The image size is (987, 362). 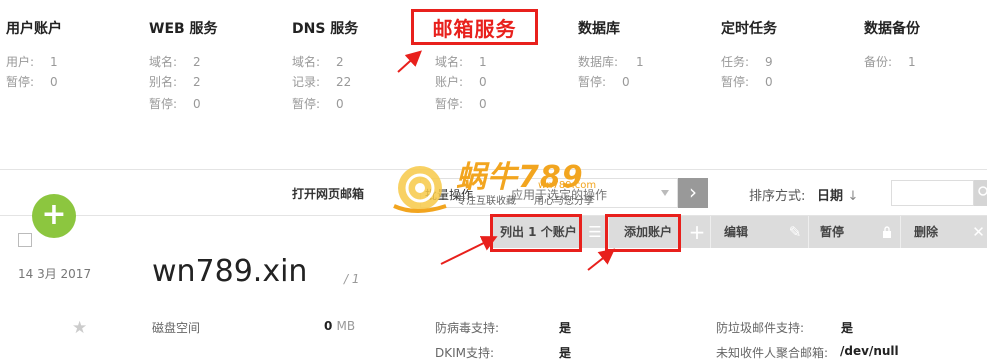 I want to click on arrow-to-mail-title, so click(x=409, y=61).